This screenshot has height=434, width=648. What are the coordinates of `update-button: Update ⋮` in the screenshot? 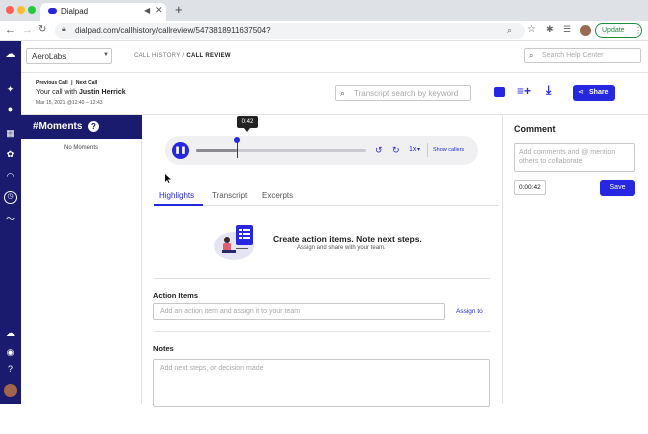 It's located at (618, 30).